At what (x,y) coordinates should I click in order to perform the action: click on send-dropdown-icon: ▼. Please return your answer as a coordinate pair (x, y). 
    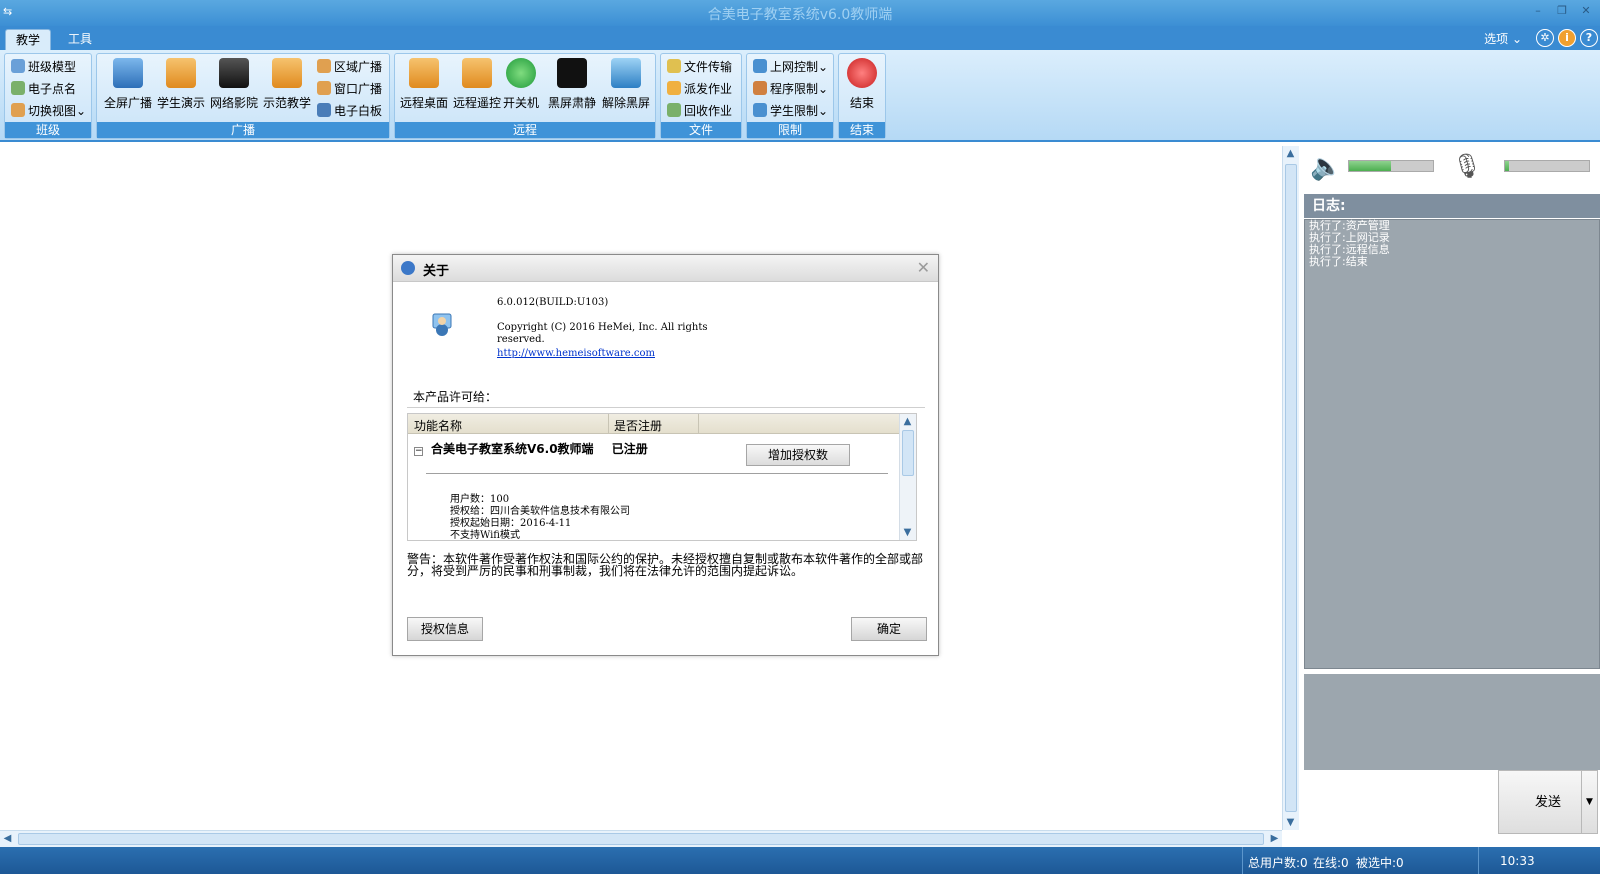
    Looking at the image, I should click on (1589, 802).